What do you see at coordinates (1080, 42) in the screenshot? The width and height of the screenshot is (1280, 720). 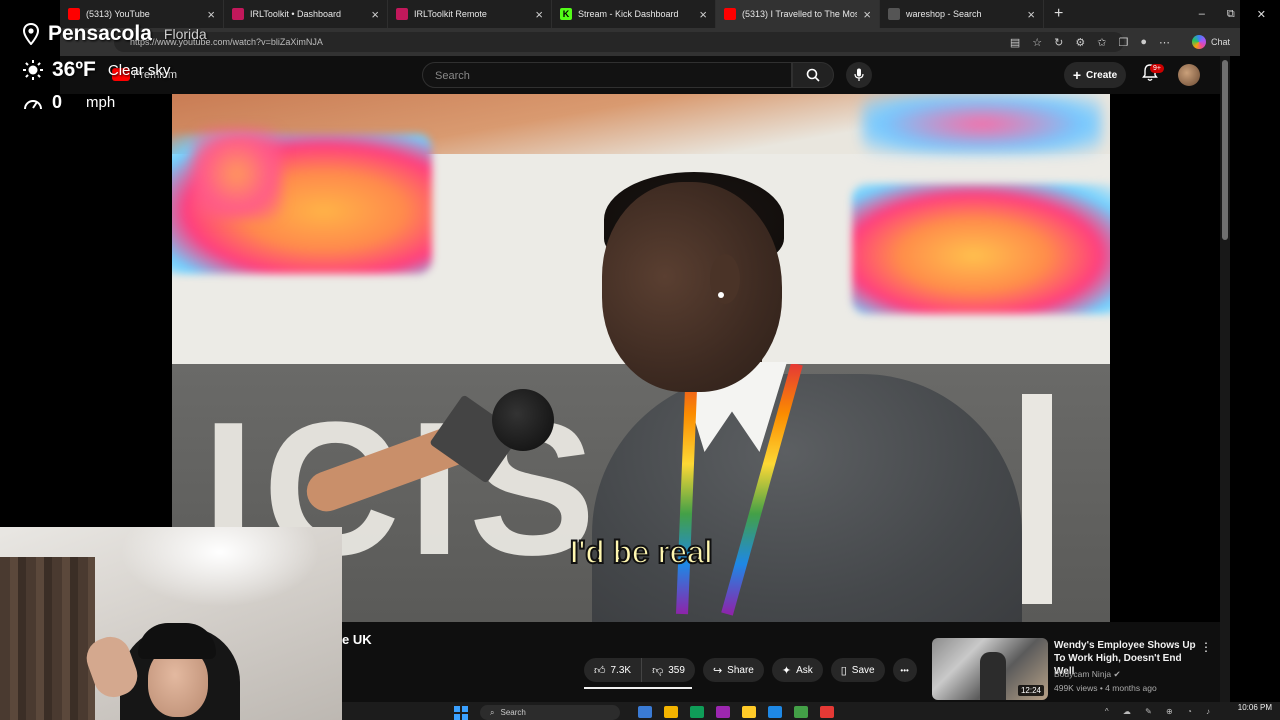 I see `extensions-icon: ⚙` at bounding box center [1080, 42].